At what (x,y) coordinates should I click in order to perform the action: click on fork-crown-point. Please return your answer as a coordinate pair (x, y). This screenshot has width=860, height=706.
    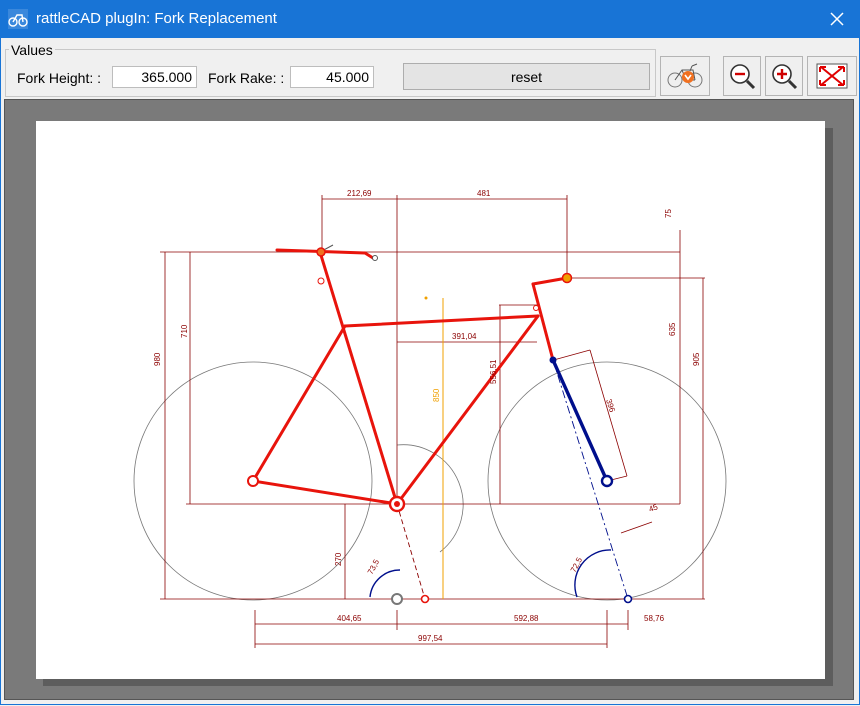
    Looking at the image, I should click on (553, 360).